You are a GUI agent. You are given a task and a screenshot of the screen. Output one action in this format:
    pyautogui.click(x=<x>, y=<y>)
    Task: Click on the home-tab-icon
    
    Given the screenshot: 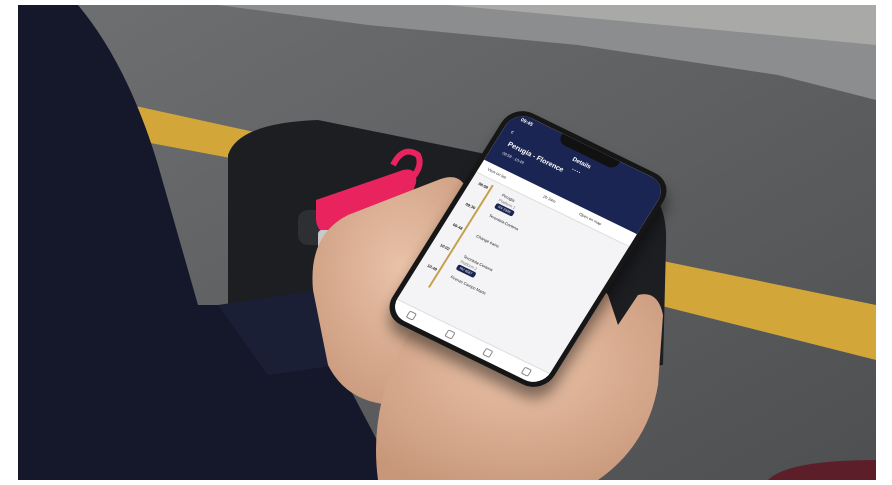 What is the action you would take?
    pyautogui.click(x=411, y=315)
    